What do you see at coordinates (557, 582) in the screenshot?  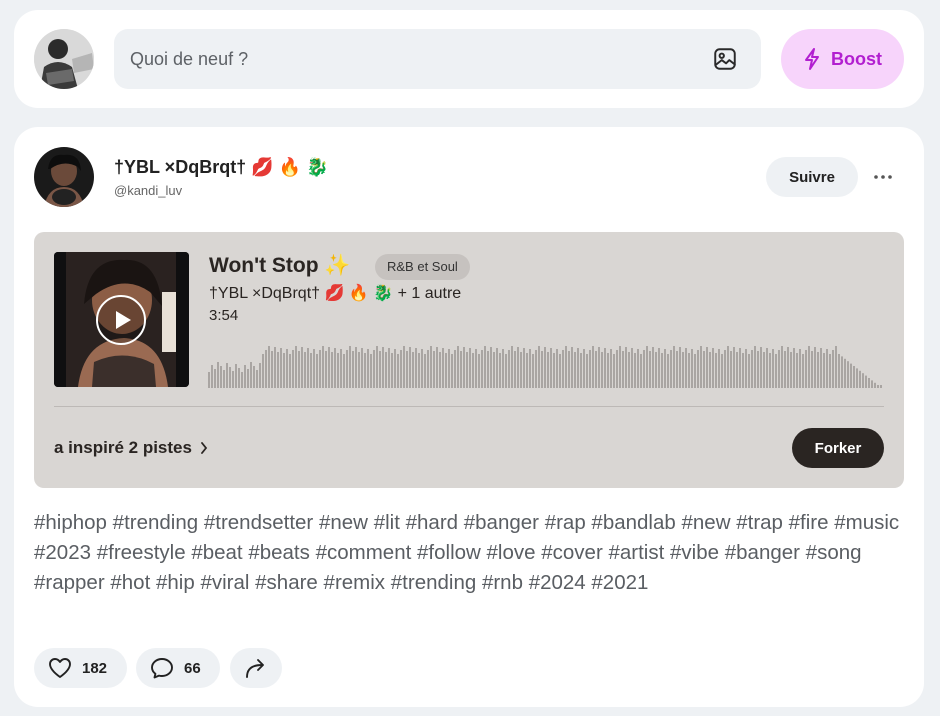 I see `hashtag-link: #2024` at bounding box center [557, 582].